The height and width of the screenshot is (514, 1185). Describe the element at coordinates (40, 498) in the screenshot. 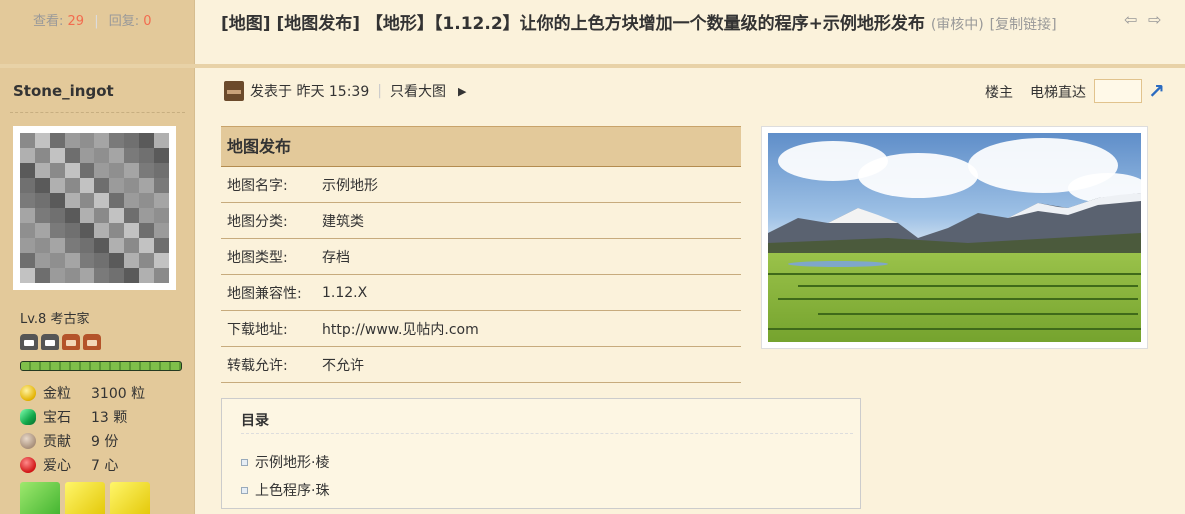

I see `medal-icon` at that location.